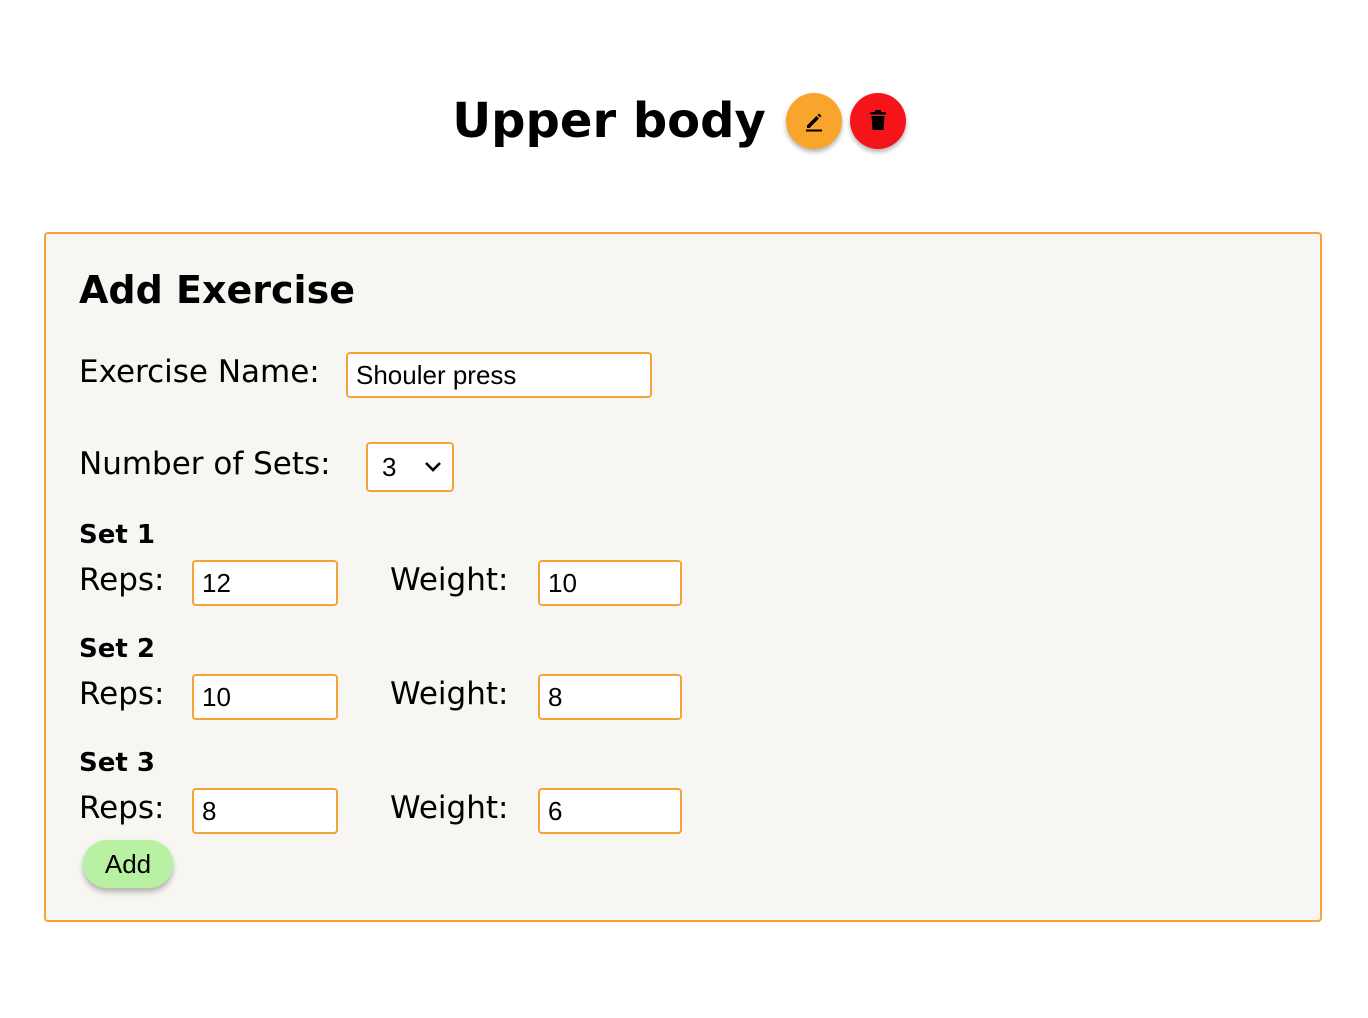  I want to click on set-2-weight-input, so click(610, 697).